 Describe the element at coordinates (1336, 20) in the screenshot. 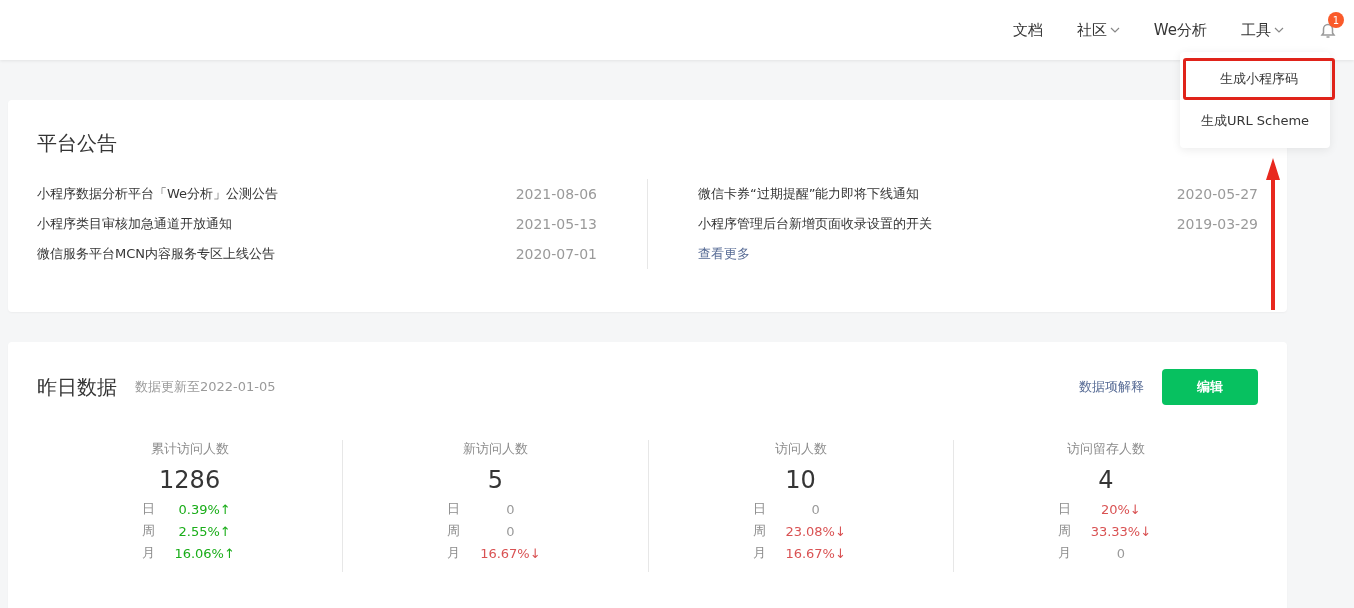

I see `notification-badge: 1` at that location.